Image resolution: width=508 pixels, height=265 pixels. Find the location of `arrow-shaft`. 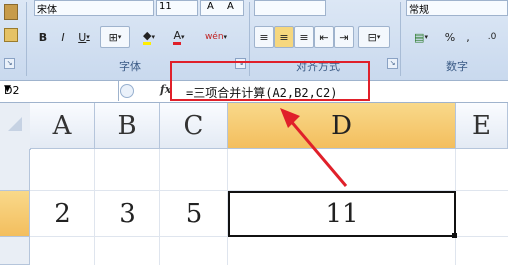

arrow-shaft is located at coordinates (318, 153).